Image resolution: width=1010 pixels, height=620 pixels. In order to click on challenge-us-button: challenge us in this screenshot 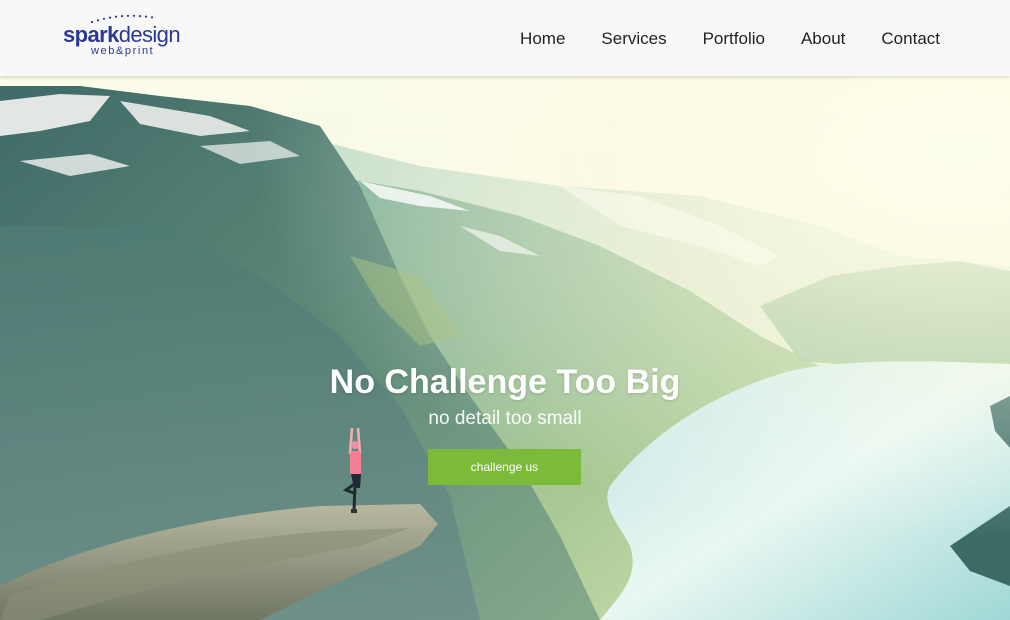, I will do `click(504, 467)`.